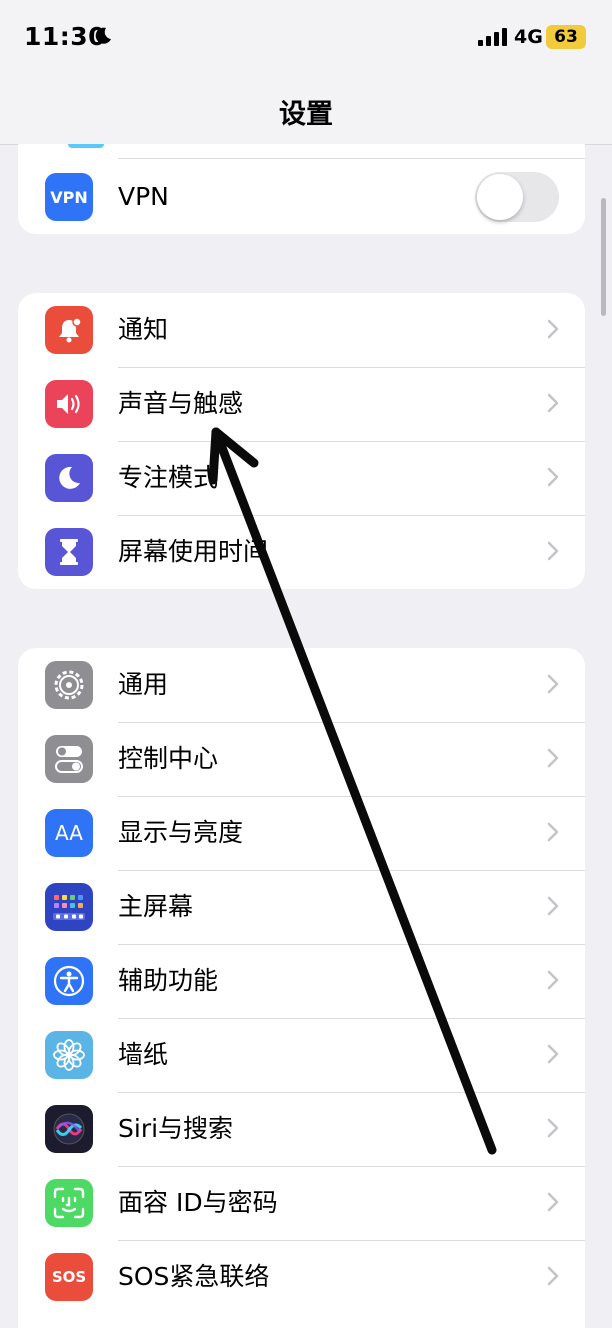 The image size is (612, 1328). I want to click on row-label: 专注模式, so click(168, 477).